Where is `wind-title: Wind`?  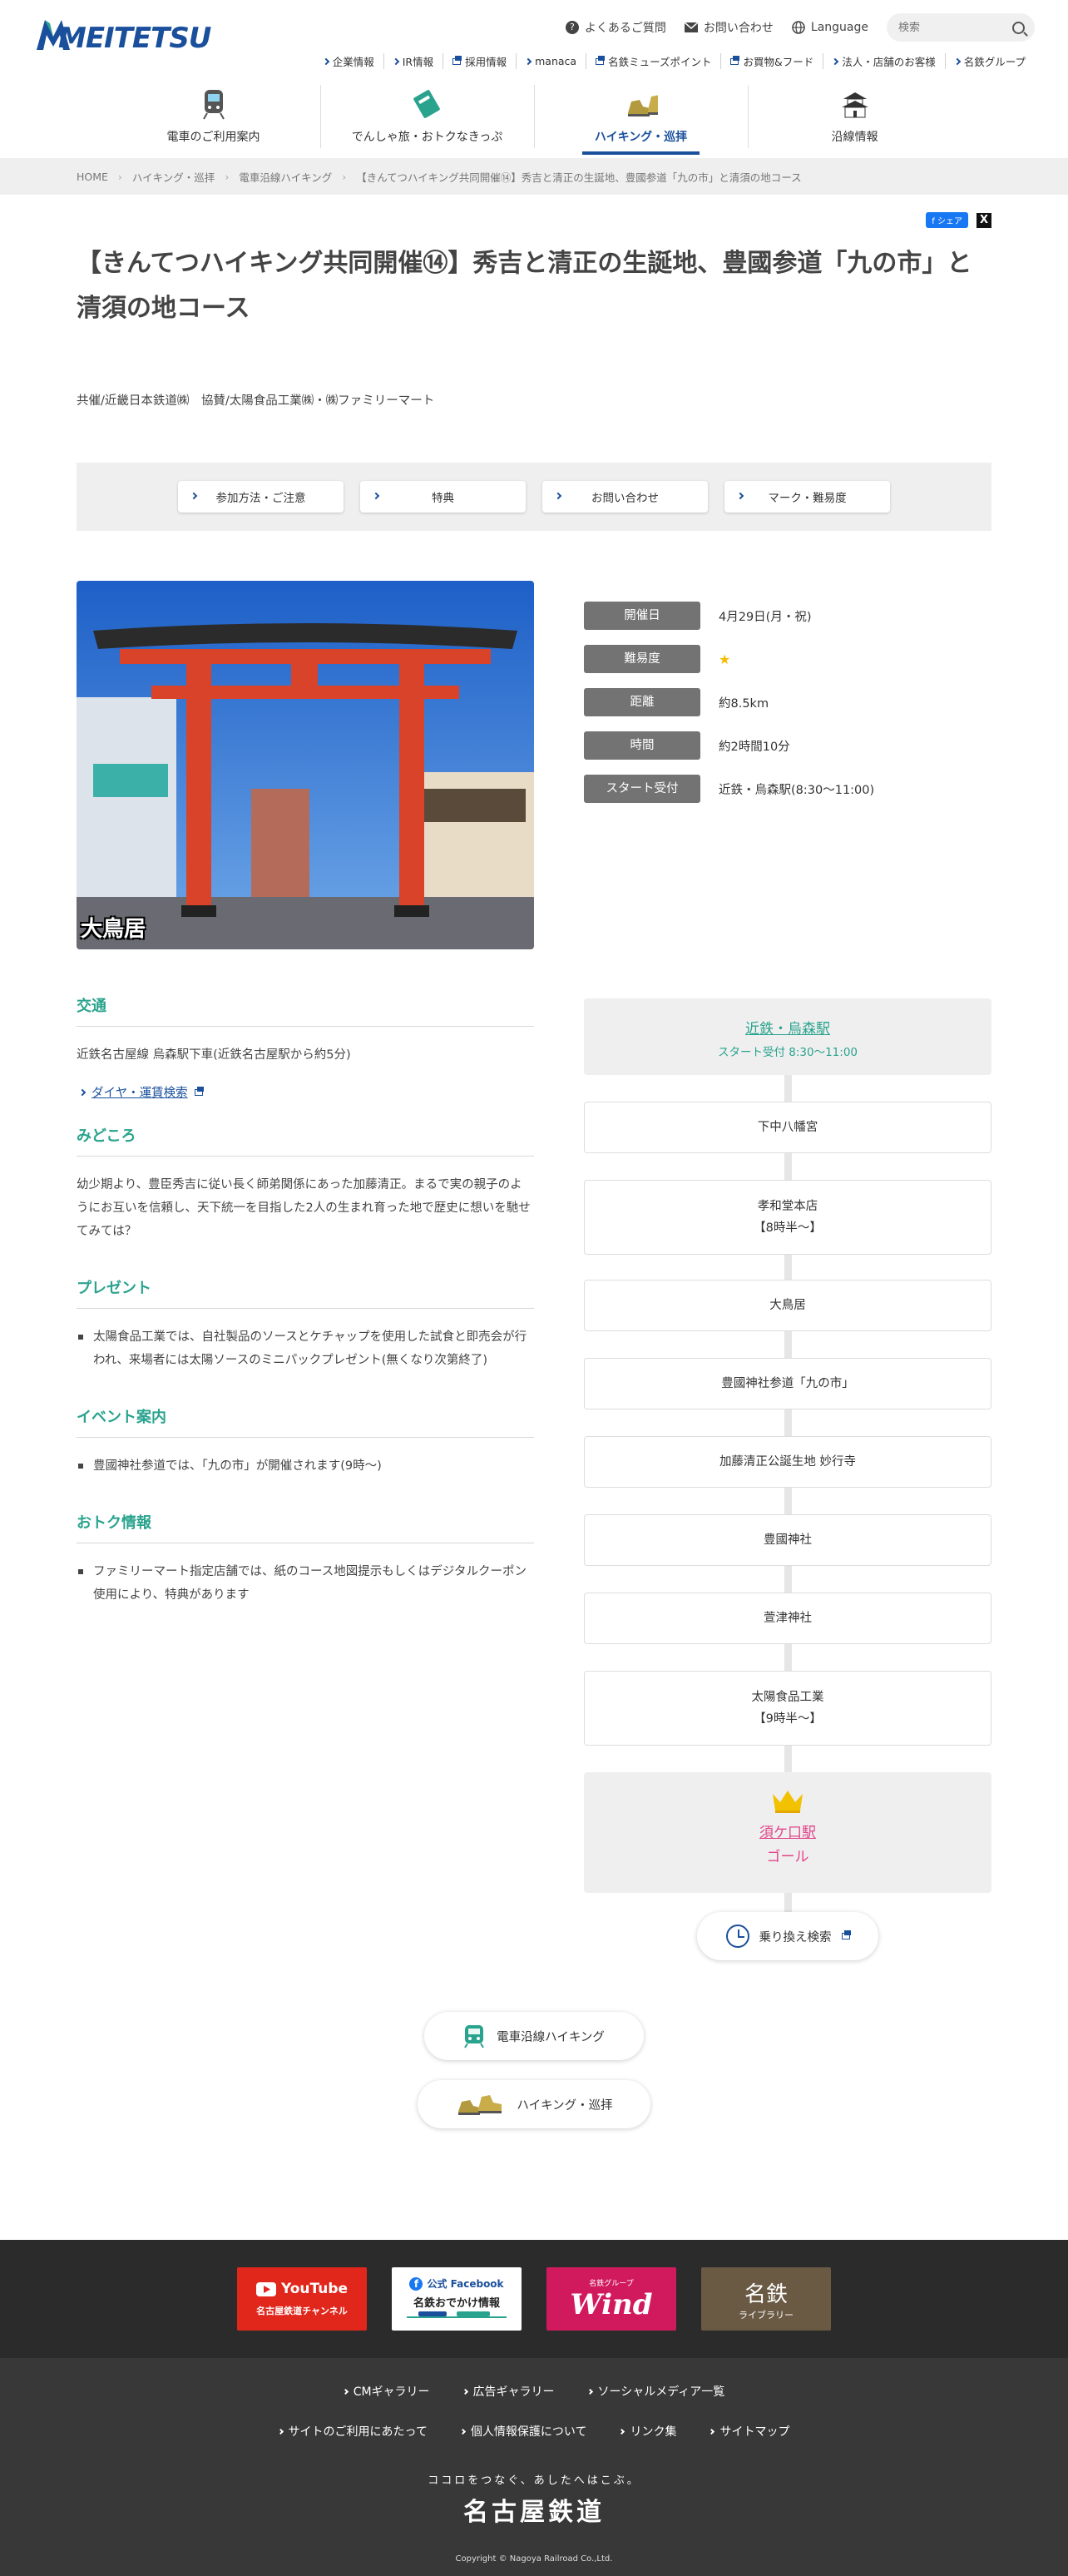
wind-title: Wind is located at coordinates (611, 2304).